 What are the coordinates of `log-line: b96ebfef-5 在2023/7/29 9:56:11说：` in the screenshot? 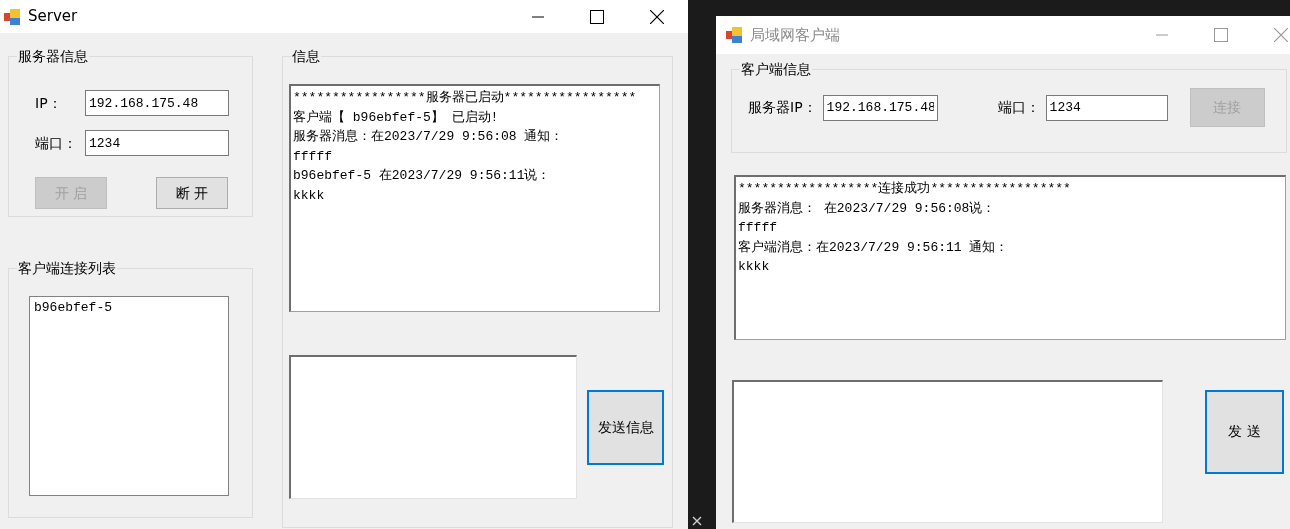 It's located at (422, 176).